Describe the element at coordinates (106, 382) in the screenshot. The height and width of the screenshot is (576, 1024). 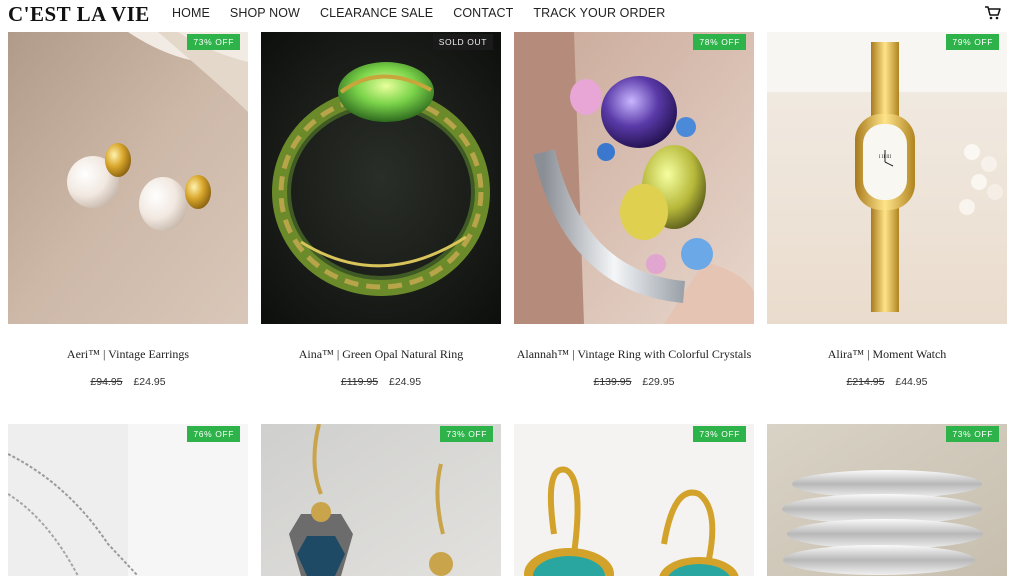
I see `old-price: £94.95` at that location.